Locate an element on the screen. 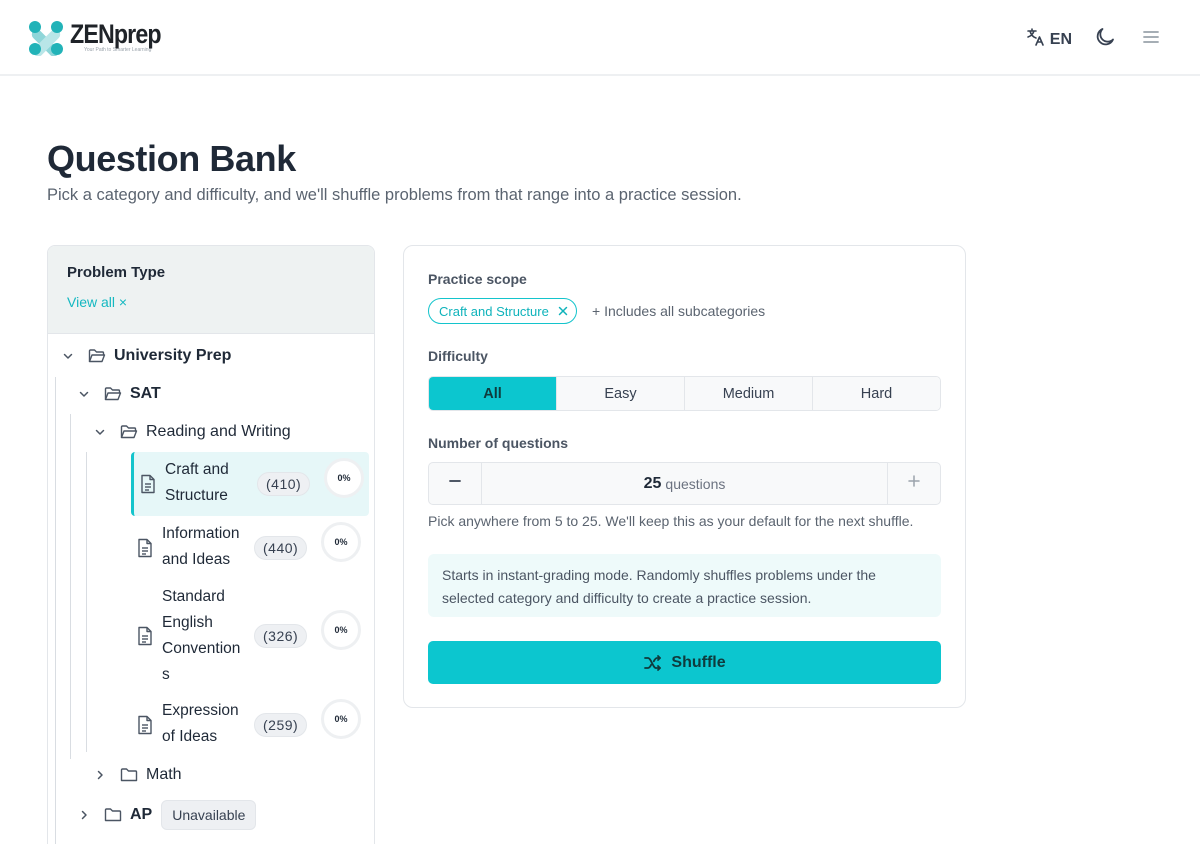 The width and height of the screenshot is (1200, 844). translate-icon is located at coordinates (1038, 39).